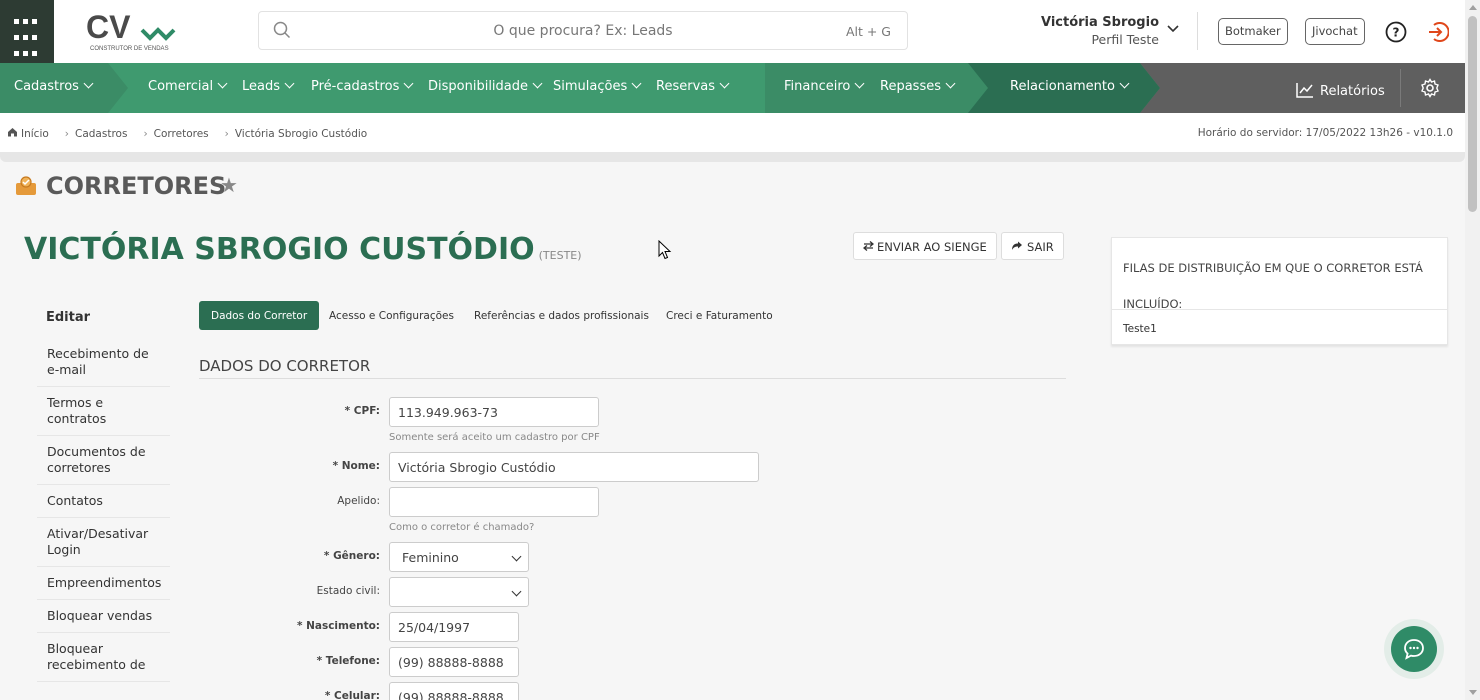 The height and width of the screenshot is (700, 1480). What do you see at coordinates (574, 467) in the screenshot?
I see `nome-field: Victória Sbrogio Custódio` at bounding box center [574, 467].